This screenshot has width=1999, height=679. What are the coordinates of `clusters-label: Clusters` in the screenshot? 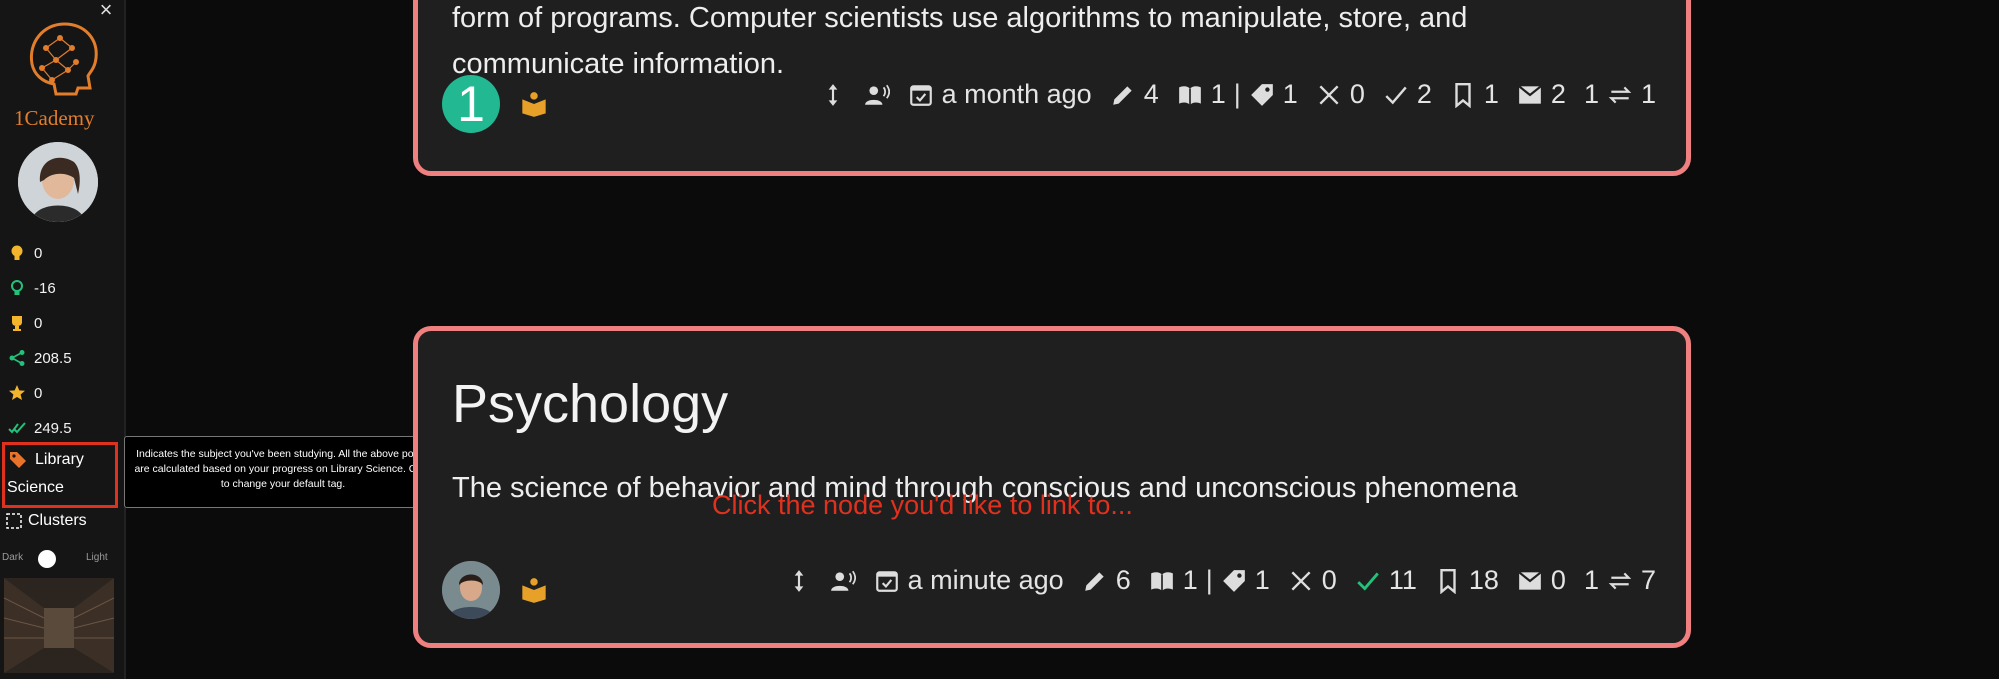 It's located at (57, 520).